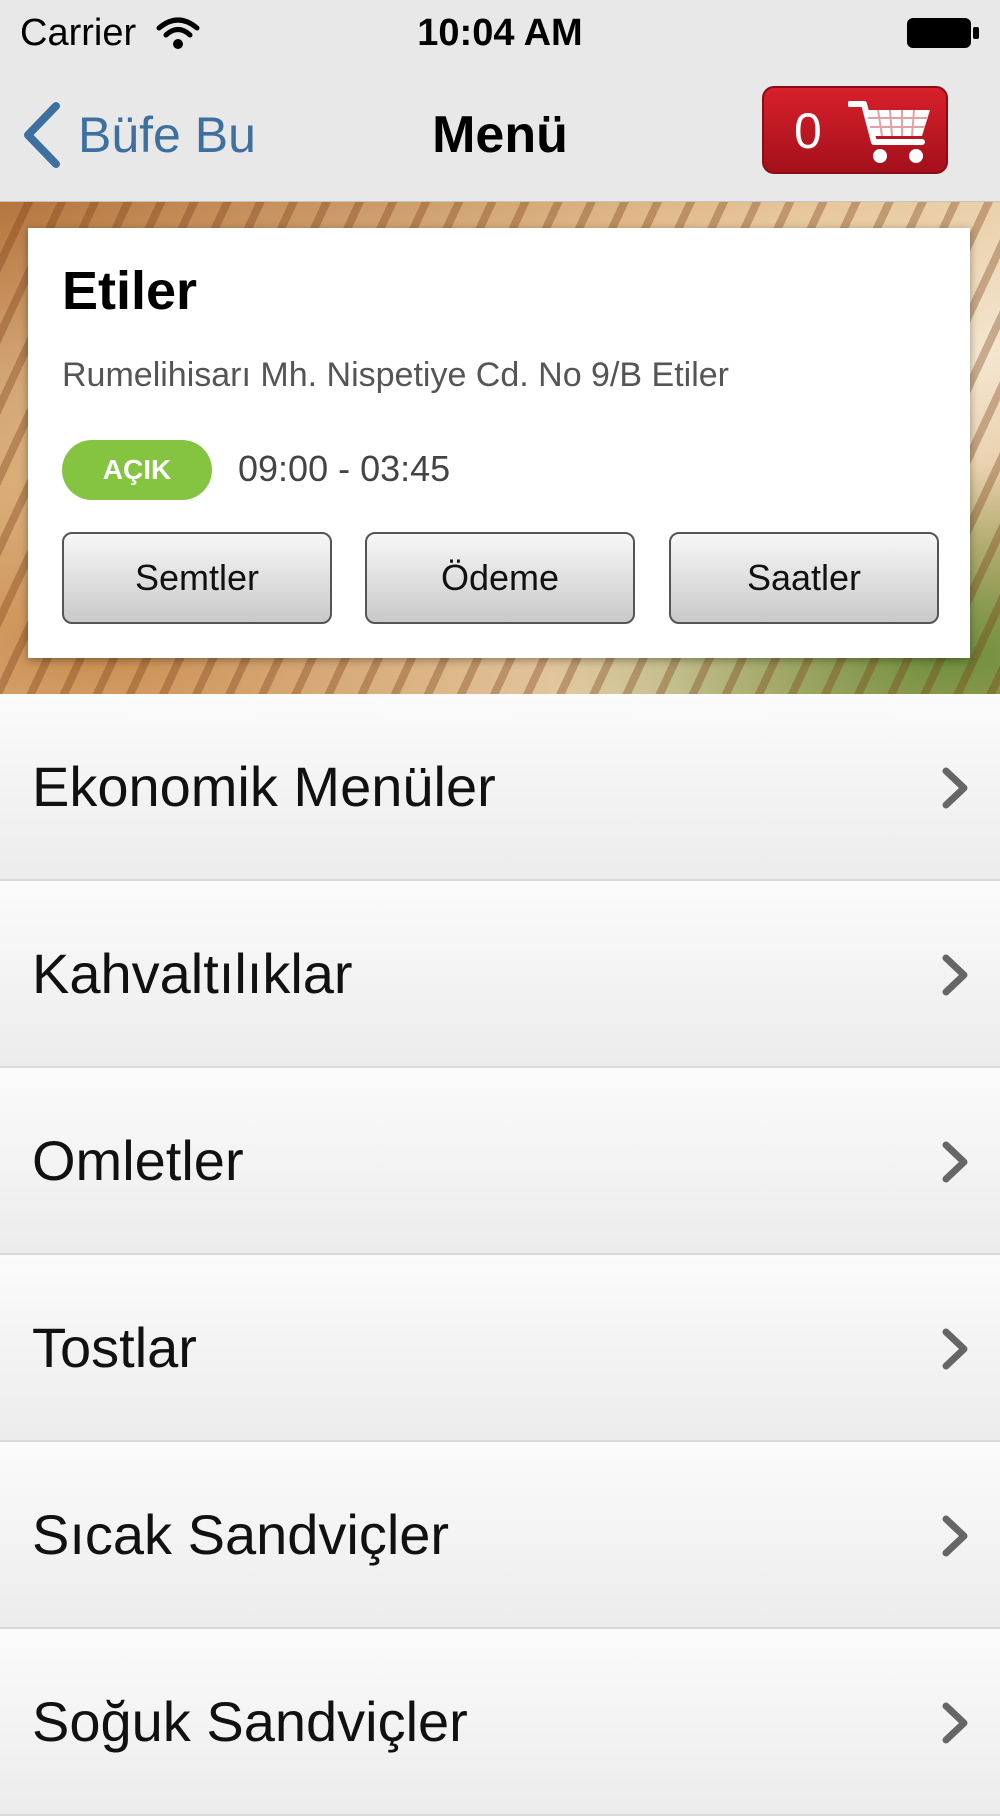 Image resolution: width=1000 pixels, height=1816 pixels. I want to click on menu-item-label: Kahvaltılıklar, so click(192, 973).